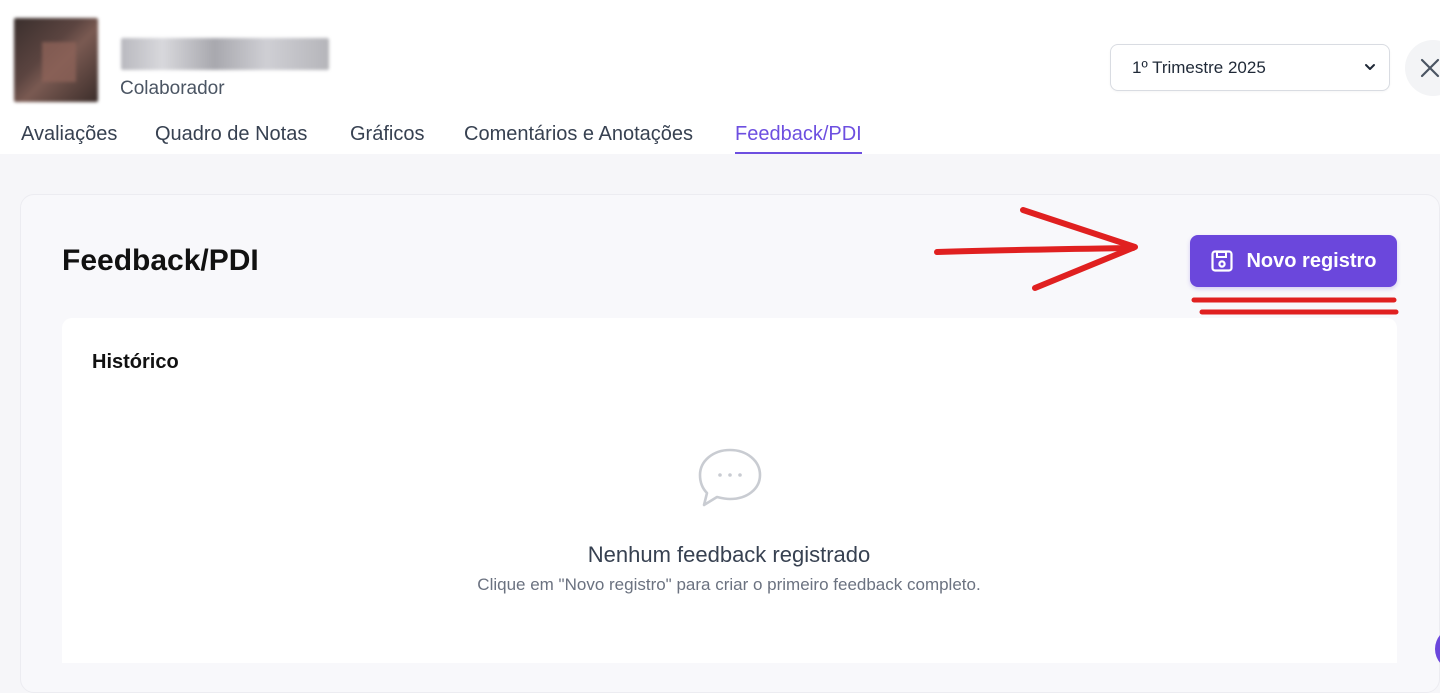 Image resolution: width=1440 pixels, height=693 pixels. I want to click on save-icon, so click(1222, 261).